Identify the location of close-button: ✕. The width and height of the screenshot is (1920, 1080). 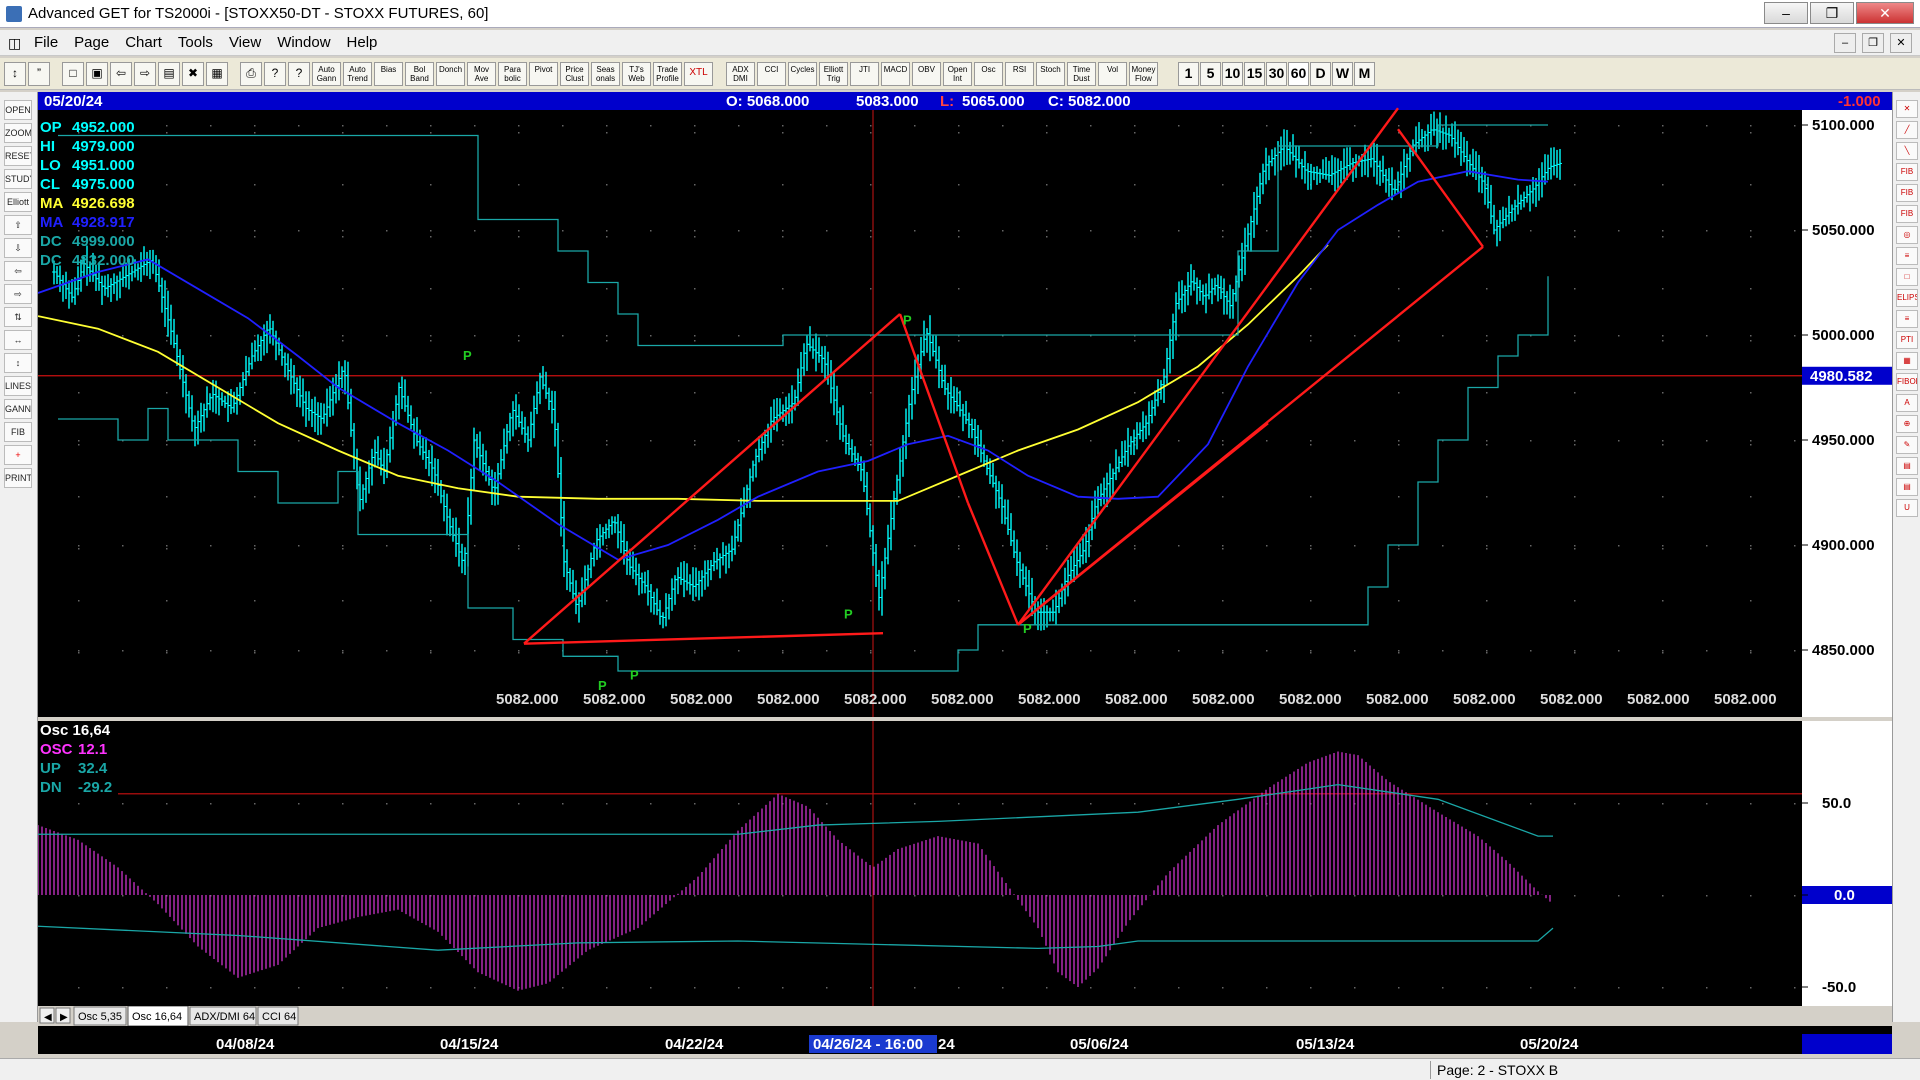
(1885, 13).